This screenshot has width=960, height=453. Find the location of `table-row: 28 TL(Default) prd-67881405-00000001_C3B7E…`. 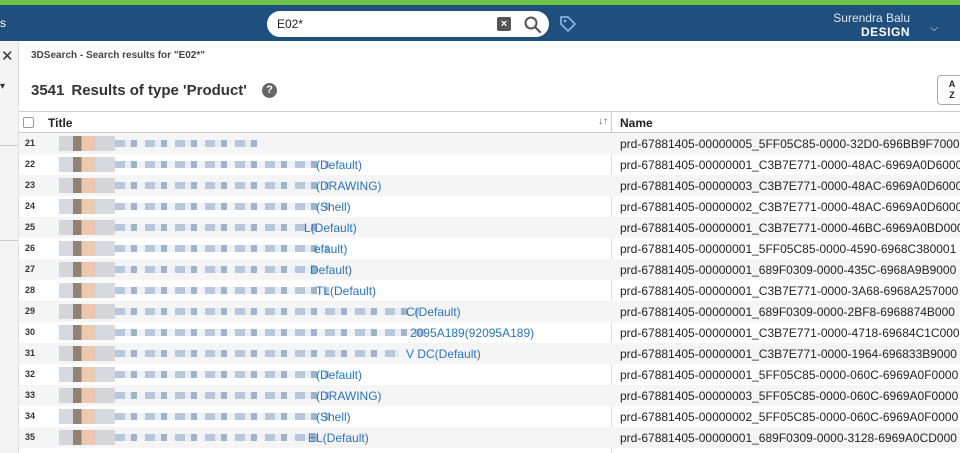

table-row: 28 TL(Default) prd-67881405-00000001_C3B7E… is located at coordinates (489, 290).